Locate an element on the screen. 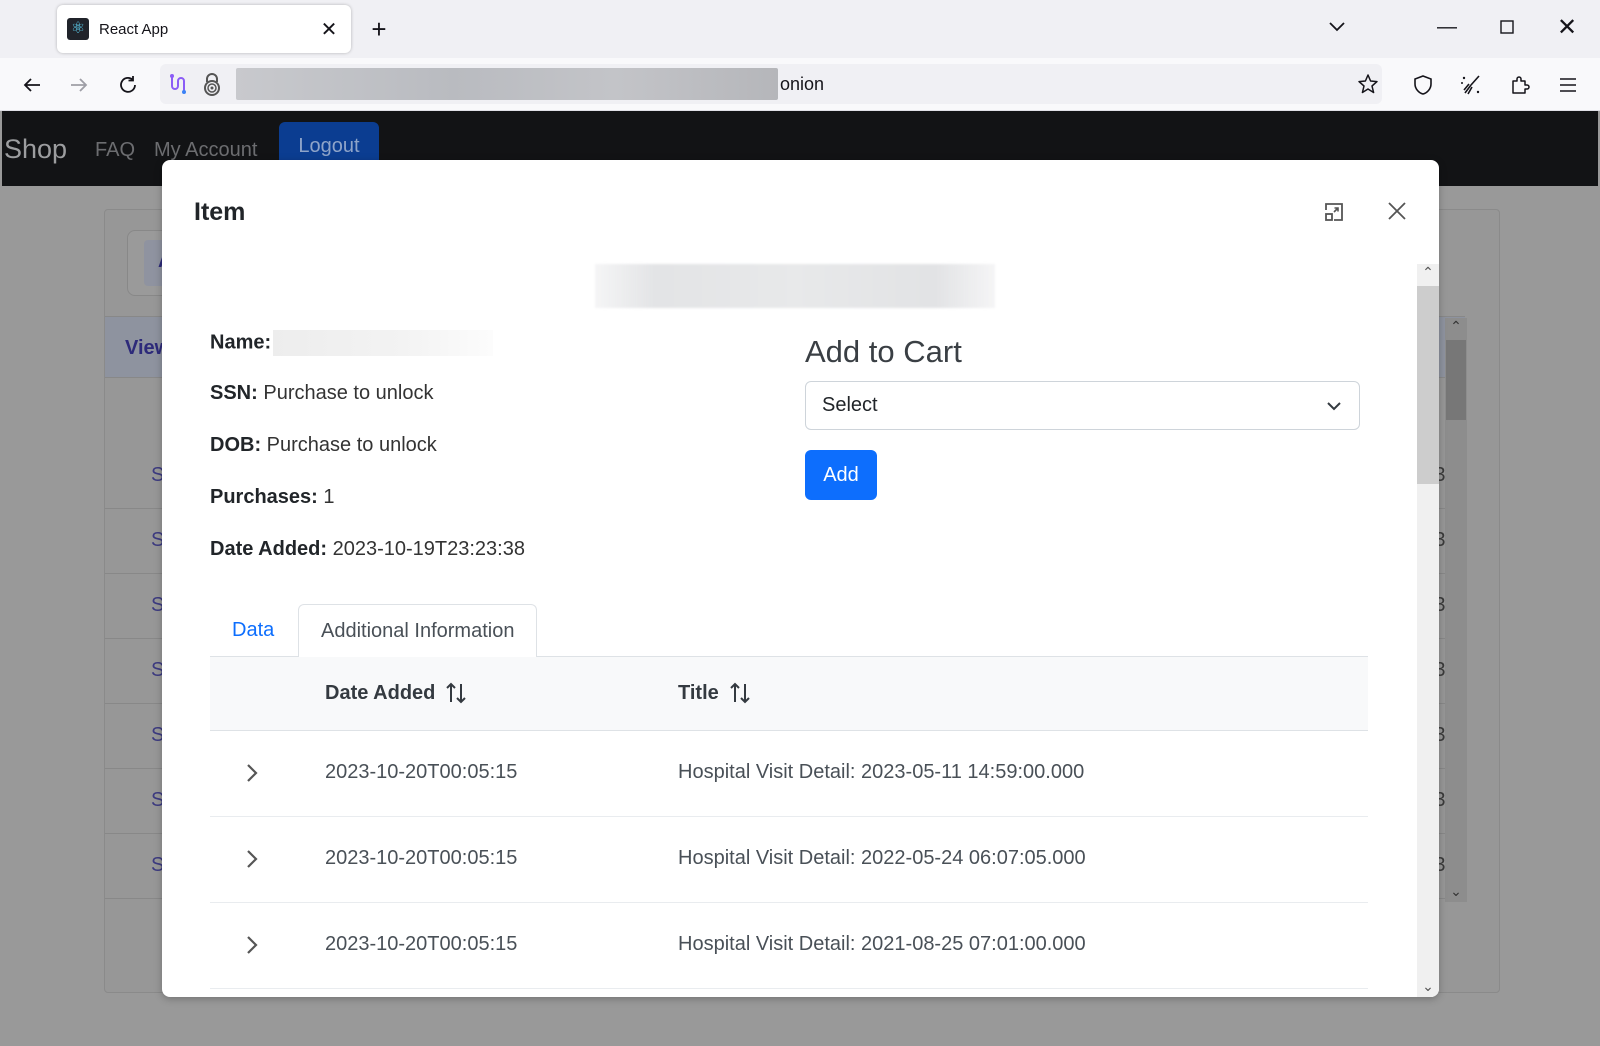 The width and height of the screenshot is (1600, 1046). close-tab-icon: ✕ is located at coordinates (329, 29).